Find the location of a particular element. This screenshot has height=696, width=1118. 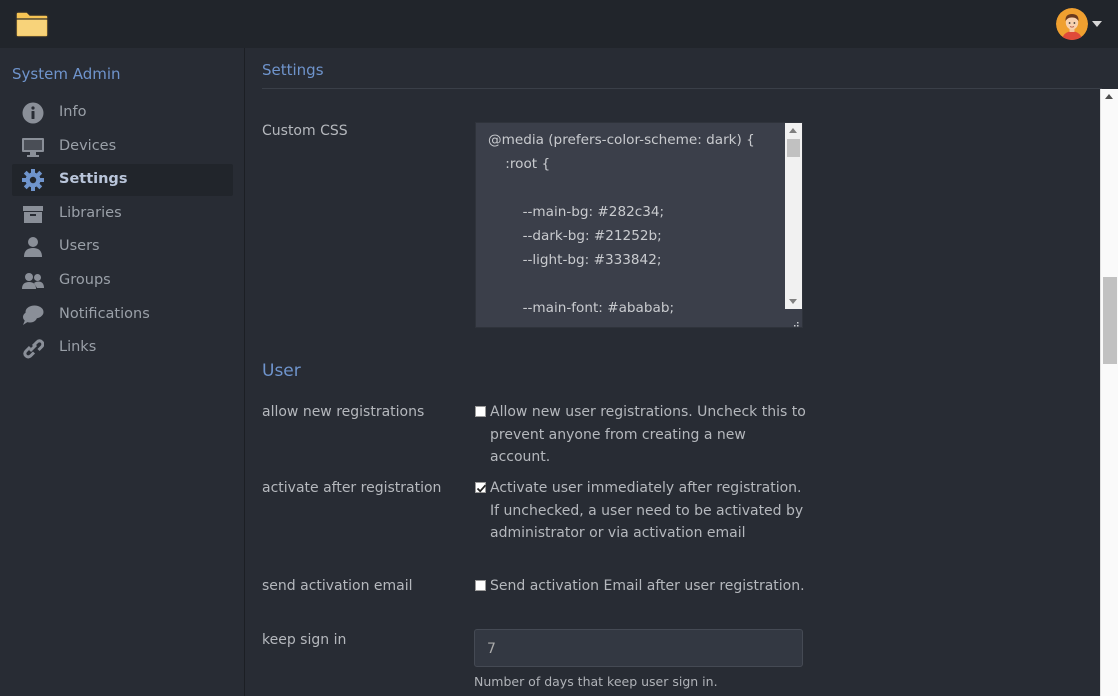

chevron-down-icon is located at coordinates (1097, 24).